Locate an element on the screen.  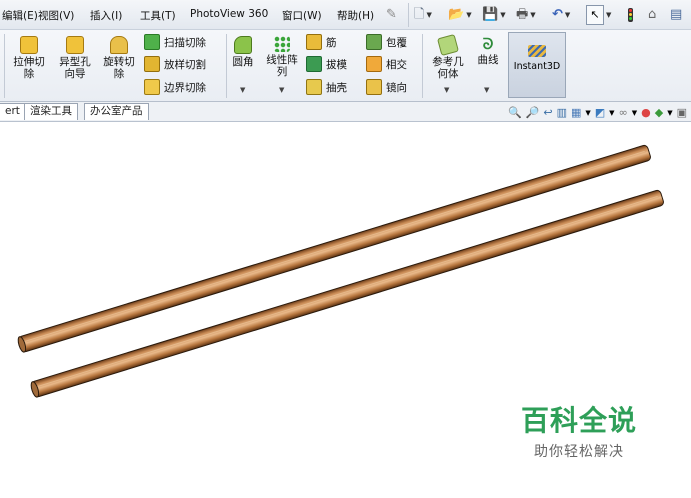
zoom-area-icon: 🔎 is located at coordinates (533, 112).